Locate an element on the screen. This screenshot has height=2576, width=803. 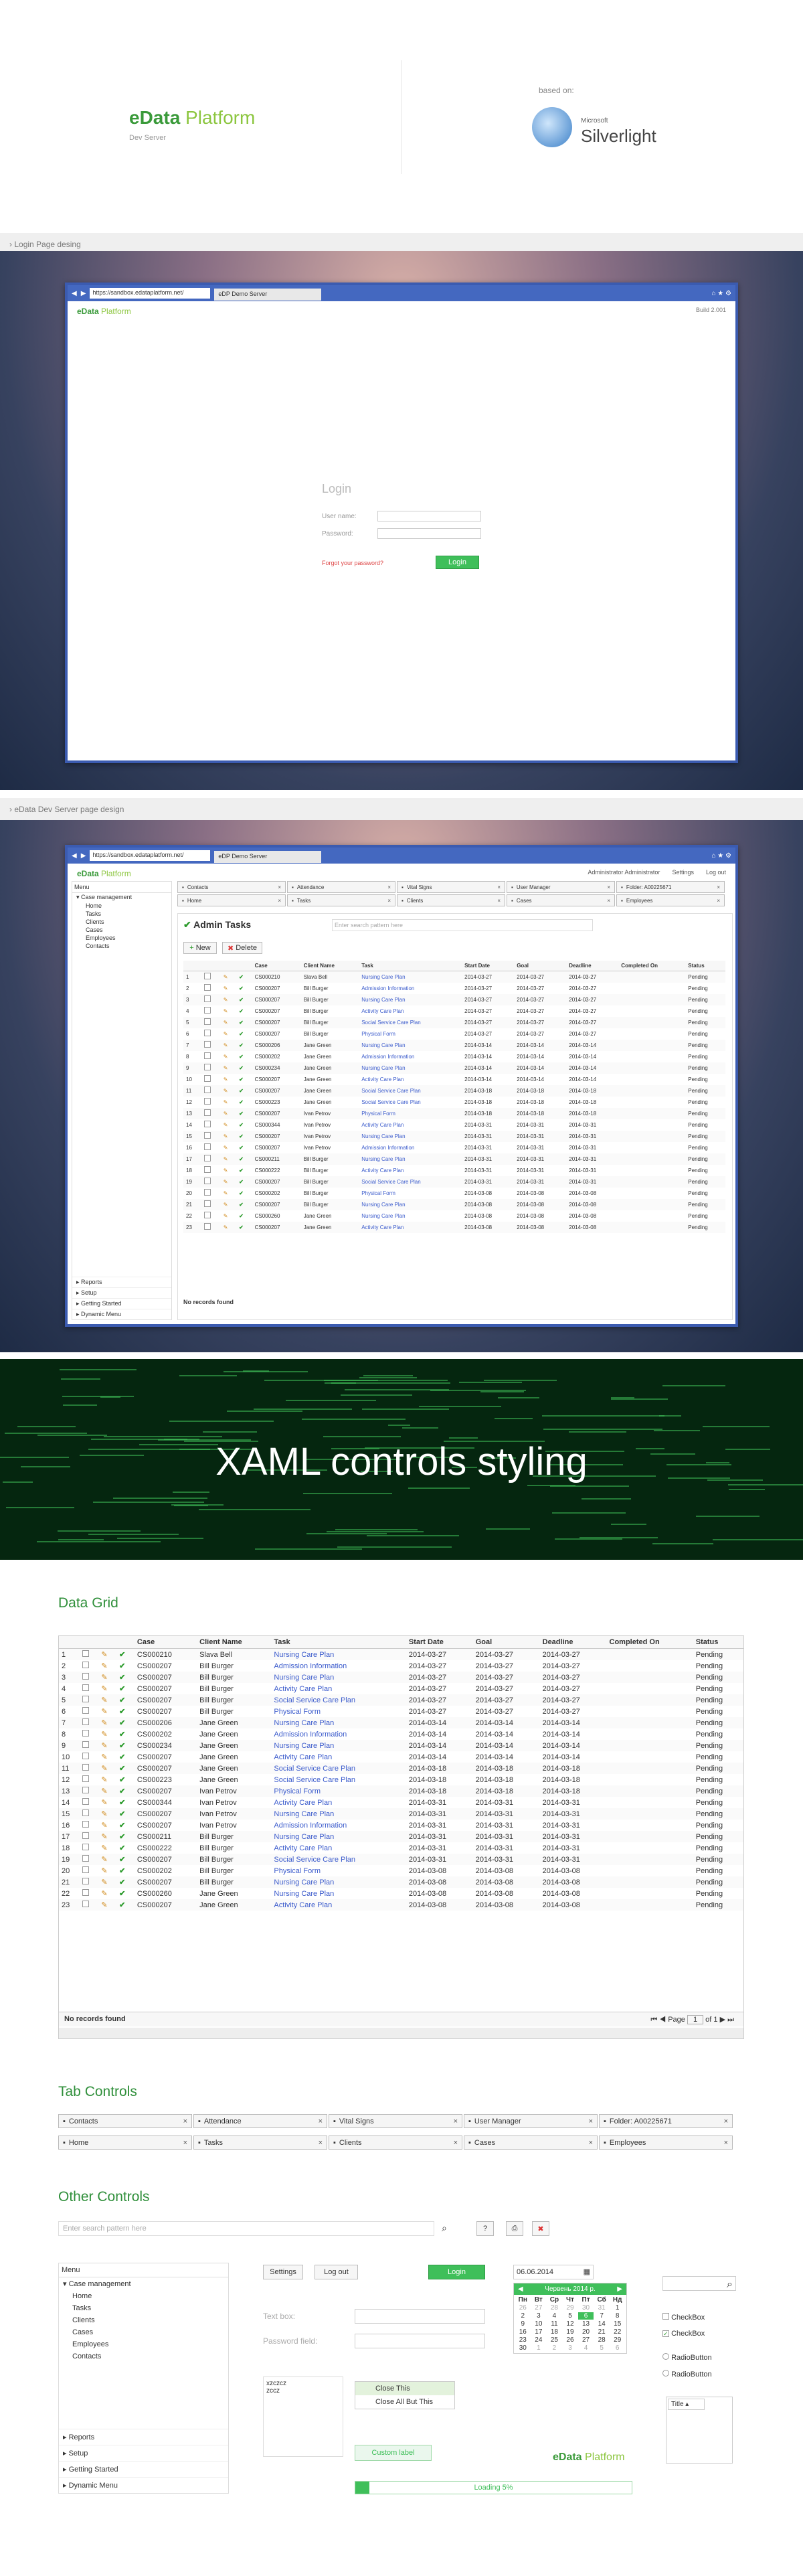
sidebar-bottom-item: ▸ Setup is located at coordinates (121, 1293).